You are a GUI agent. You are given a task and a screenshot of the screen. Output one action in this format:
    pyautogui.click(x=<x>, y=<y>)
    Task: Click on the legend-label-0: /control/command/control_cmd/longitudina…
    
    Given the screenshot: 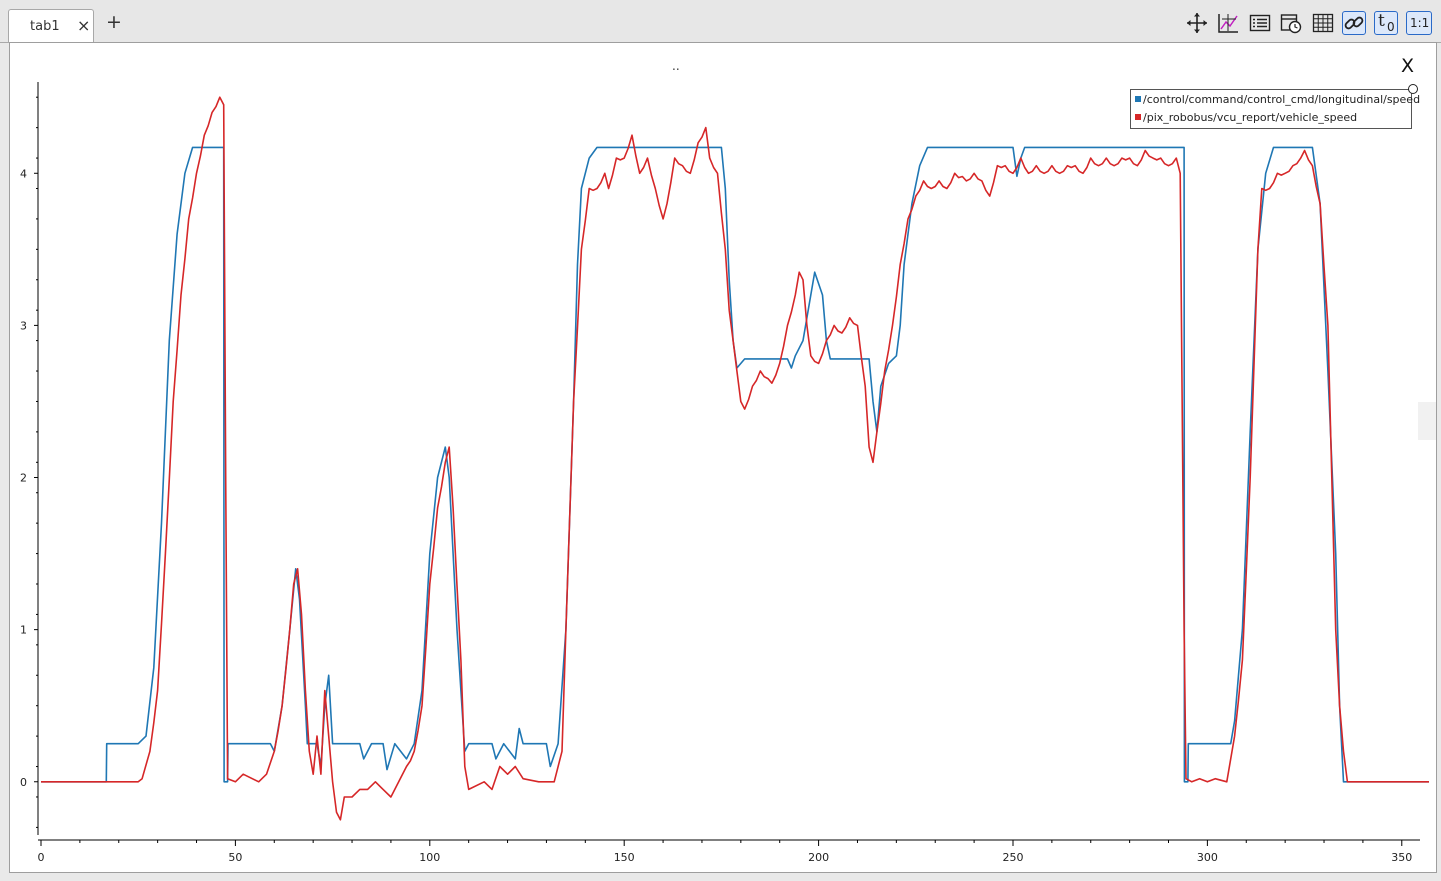 What is the action you would take?
    pyautogui.click(x=1282, y=99)
    